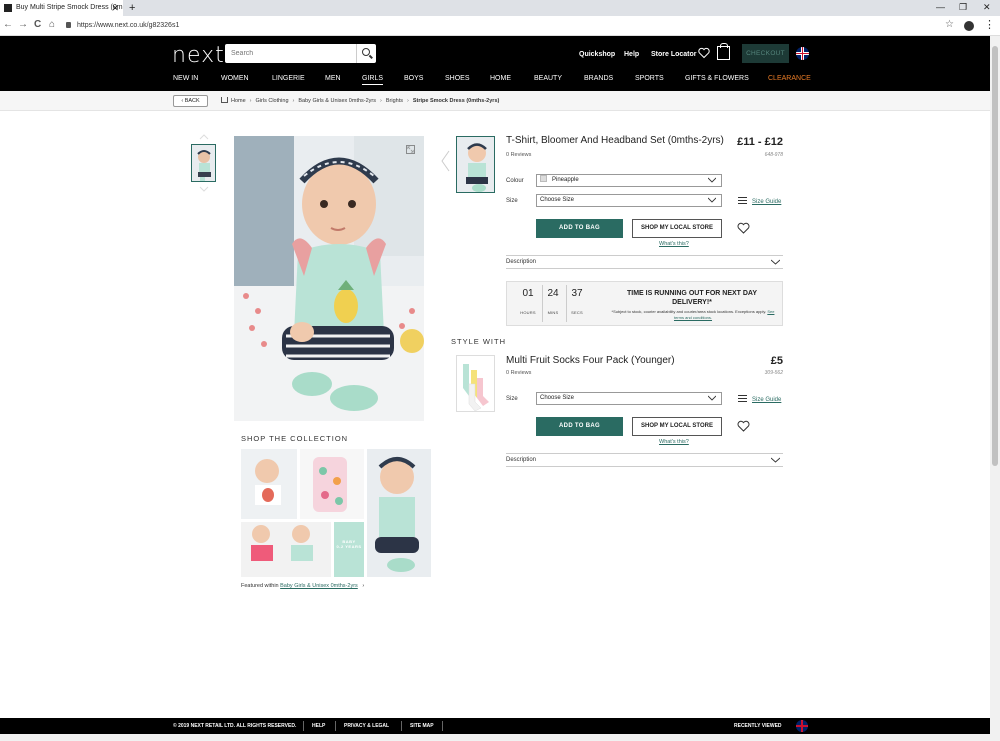  Describe the element at coordinates (319, 586) in the screenshot. I see `featured-link: Baby Girls & Unisex 0mths-2yrs` at that location.